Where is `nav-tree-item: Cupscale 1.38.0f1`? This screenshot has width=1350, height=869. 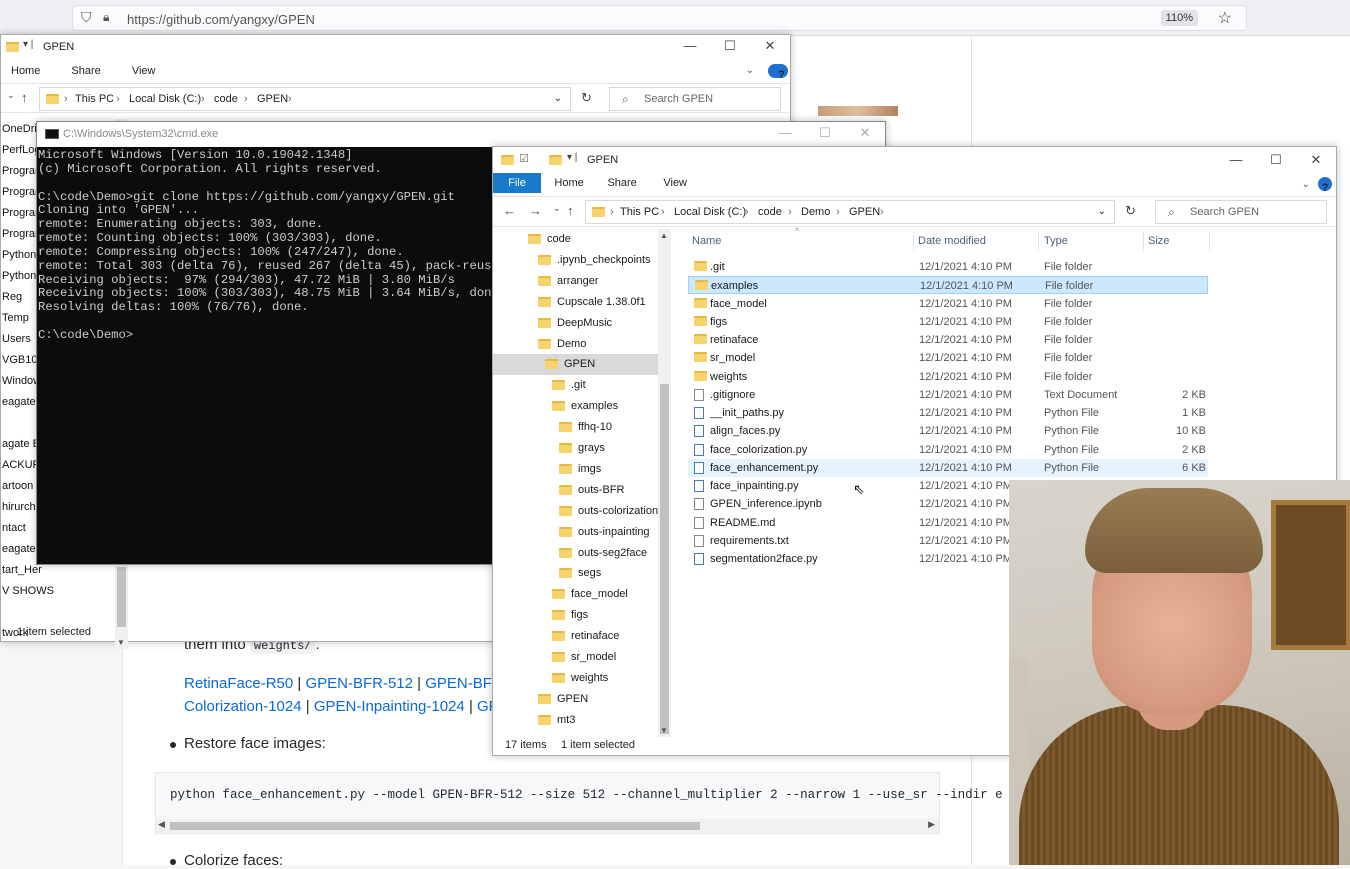 nav-tree-item: Cupscale 1.38.0f1 is located at coordinates (592, 302).